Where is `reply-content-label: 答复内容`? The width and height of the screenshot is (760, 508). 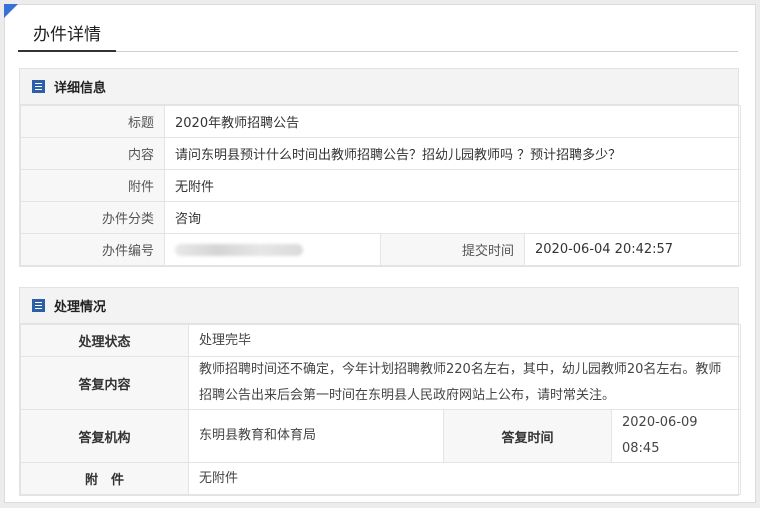
reply-content-label: 答复内容 is located at coordinates (104, 383).